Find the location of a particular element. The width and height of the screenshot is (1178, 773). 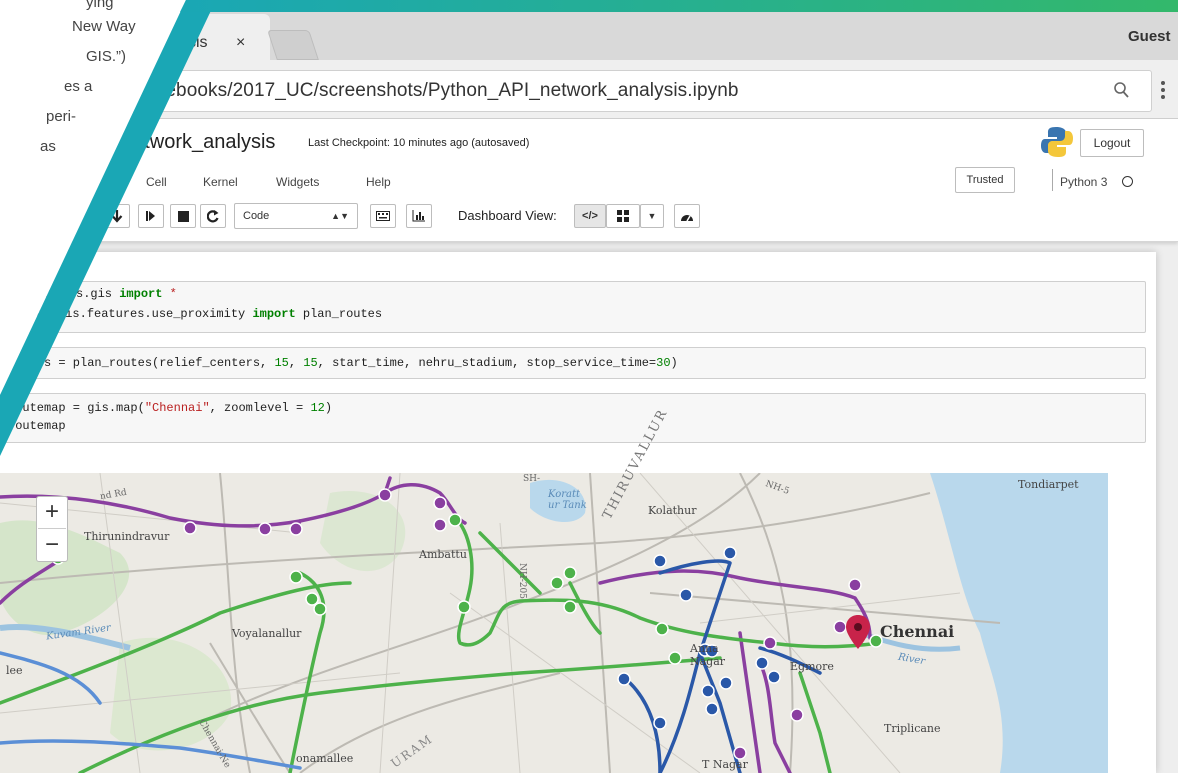

zoom-out-button: − is located at coordinates (52, 545).